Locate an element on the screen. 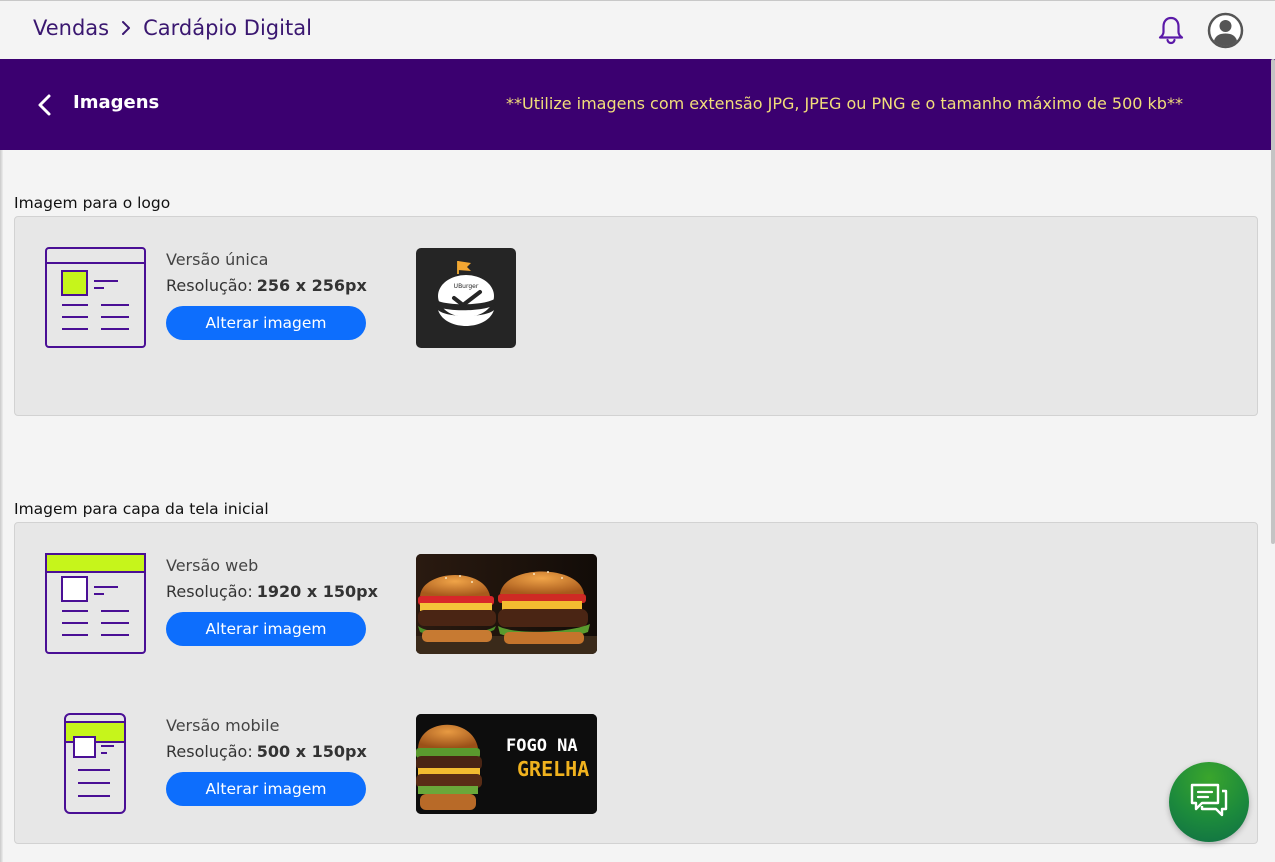  mobile-cover-info: Versão mobile Resolução: 500 x 150px is located at coordinates (266, 738).